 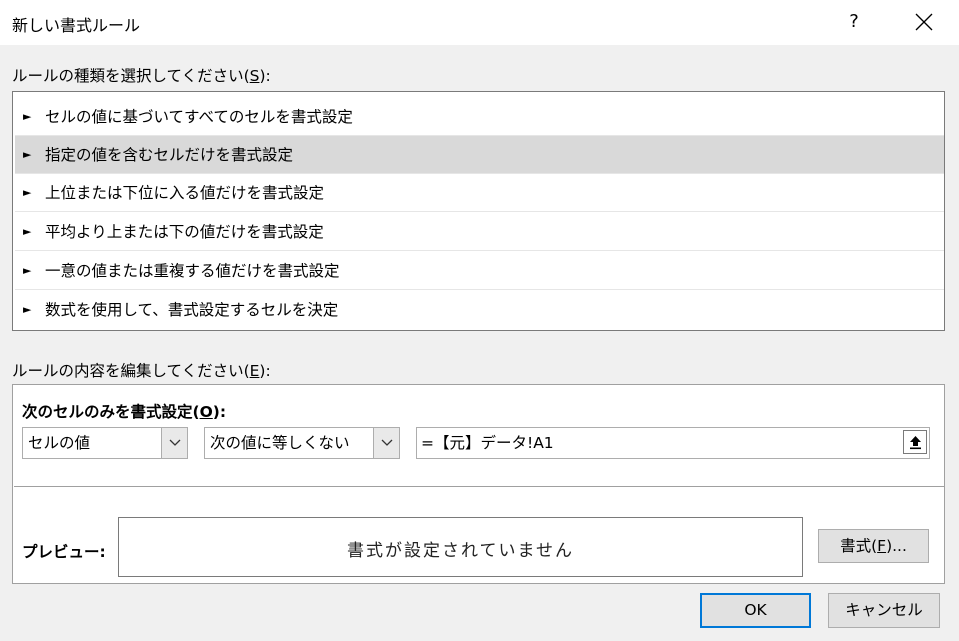 What do you see at coordinates (460, 551) in the screenshot?
I see `preview-text: 書式が設定されていません` at bounding box center [460, 551].